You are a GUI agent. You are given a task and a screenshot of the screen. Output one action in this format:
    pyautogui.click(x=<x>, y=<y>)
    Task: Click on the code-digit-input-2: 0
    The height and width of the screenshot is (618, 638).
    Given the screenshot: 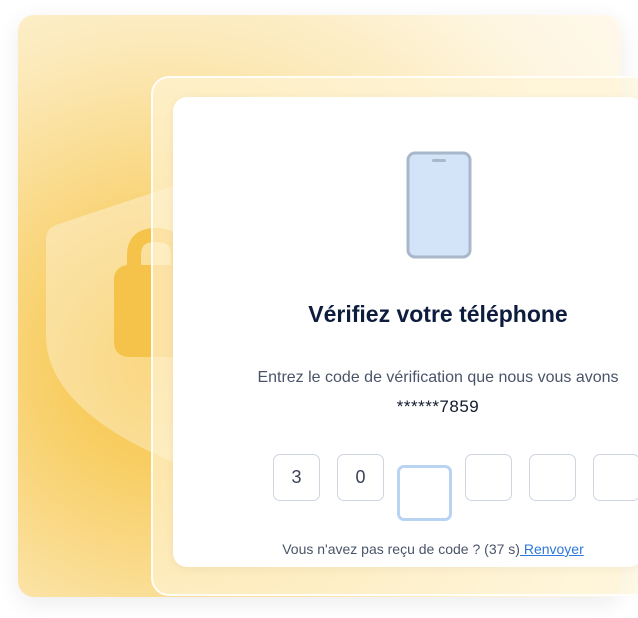 What is the action you would take?
    pyautogui.click(x=360, y=477)
    